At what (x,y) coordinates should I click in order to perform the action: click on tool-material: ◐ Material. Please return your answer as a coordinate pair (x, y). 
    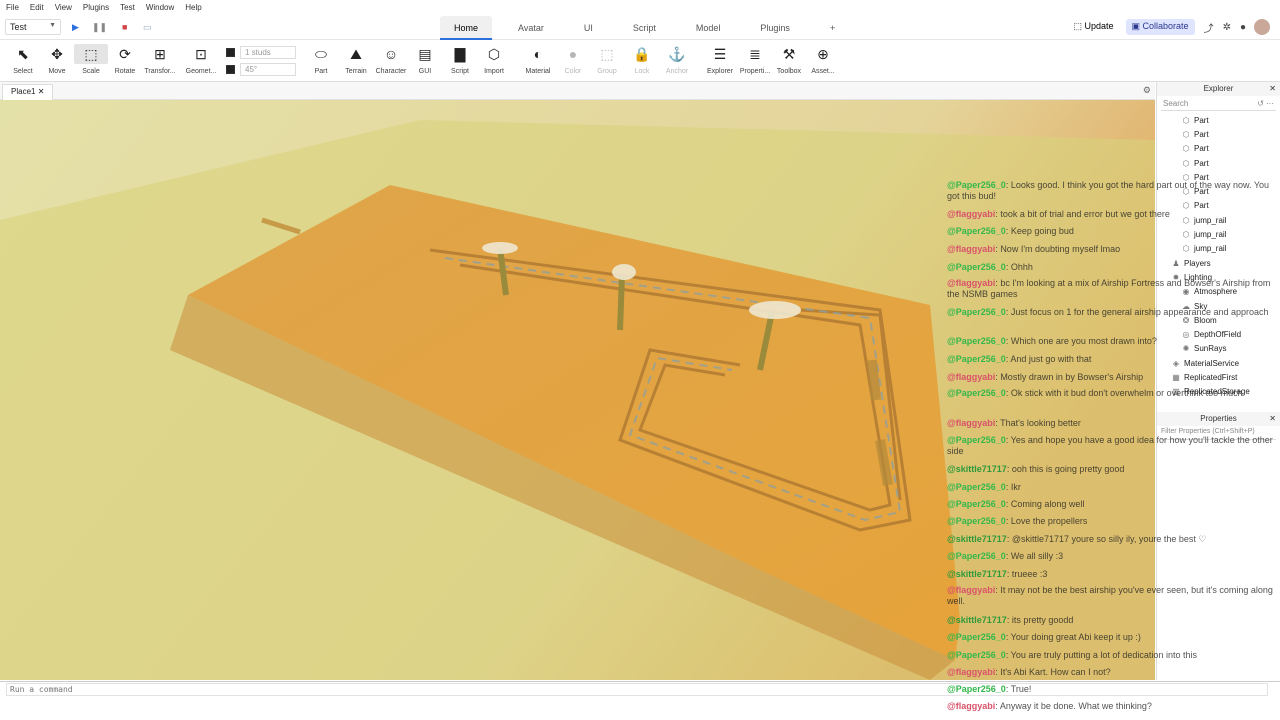
    Looking at the image, I should click on (538, 59).